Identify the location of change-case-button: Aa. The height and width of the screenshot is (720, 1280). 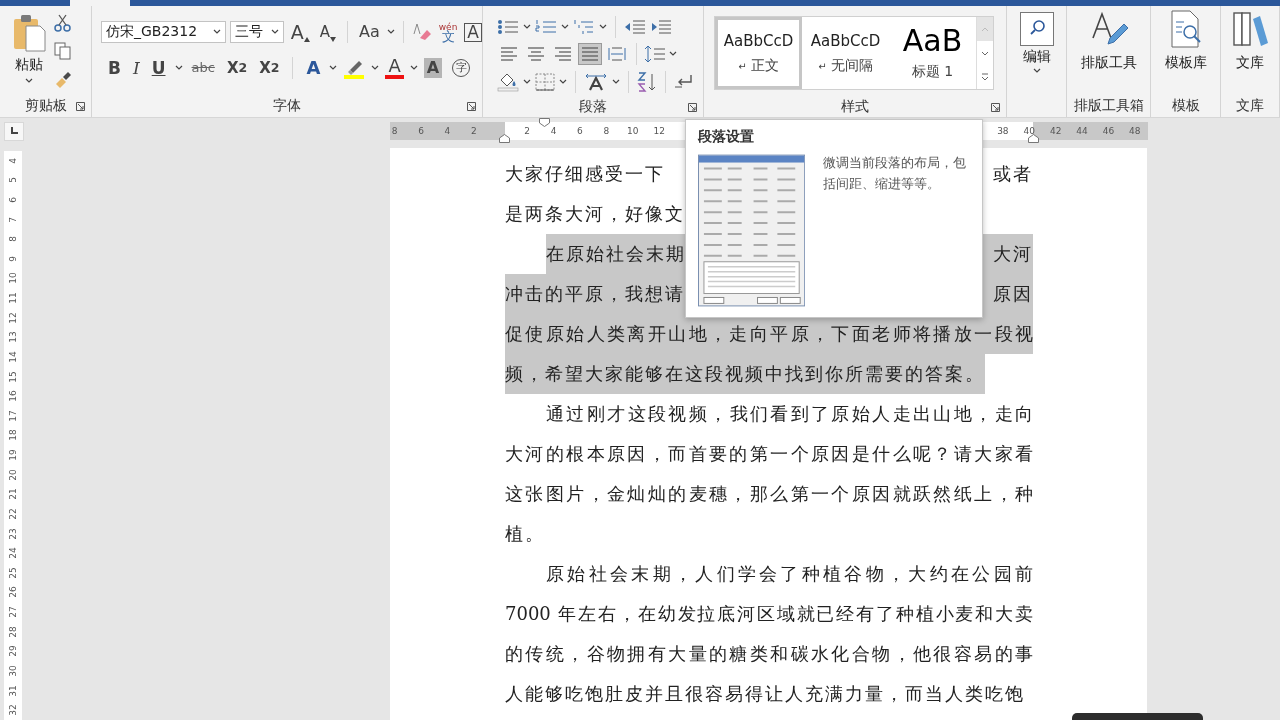
(369, 32).